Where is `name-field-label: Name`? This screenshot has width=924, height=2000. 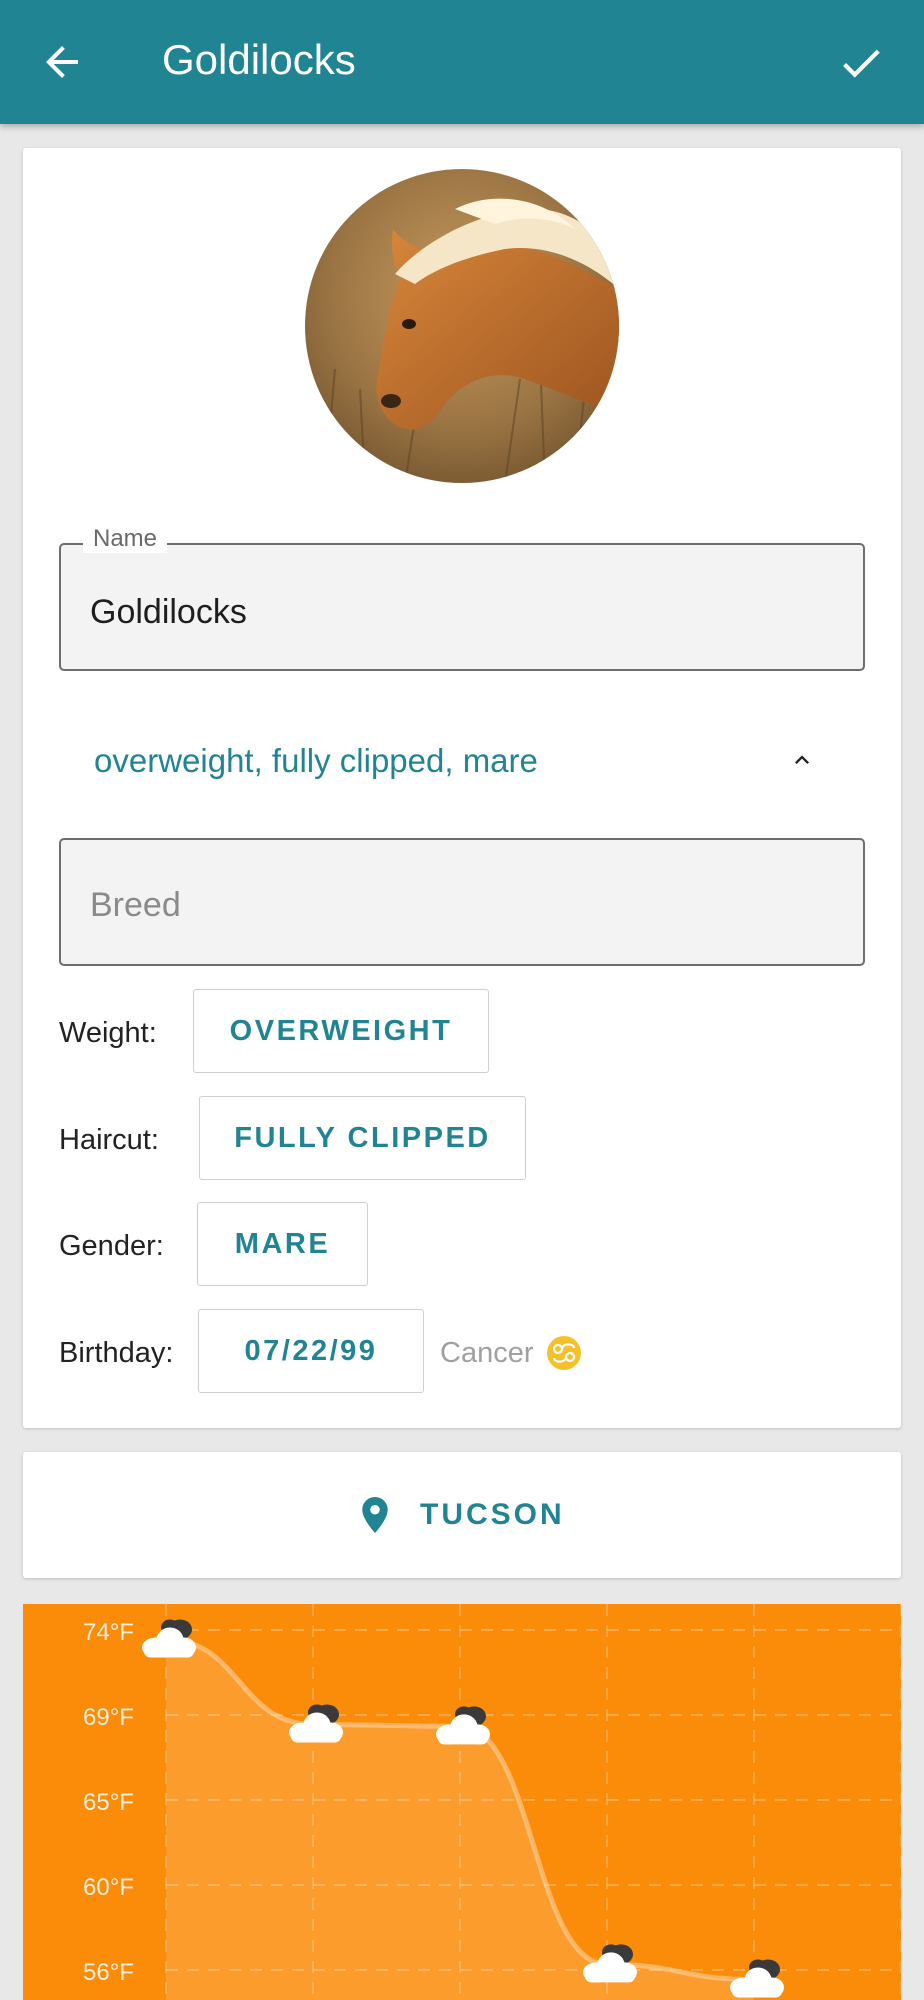 name-field-label: Name is located at coordinates (125, 539).